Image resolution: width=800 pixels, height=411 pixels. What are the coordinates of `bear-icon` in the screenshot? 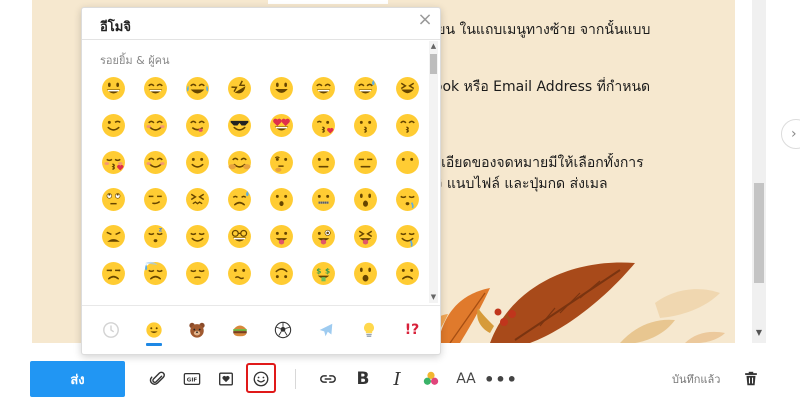 It's located at (197, 330).